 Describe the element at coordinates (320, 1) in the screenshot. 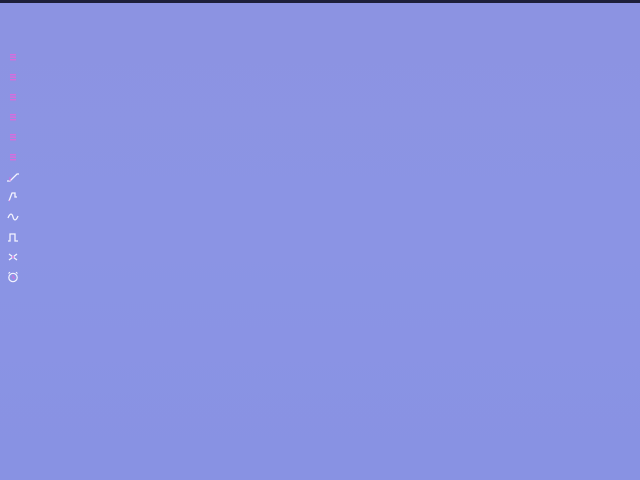

I see `top-bar` at that location.